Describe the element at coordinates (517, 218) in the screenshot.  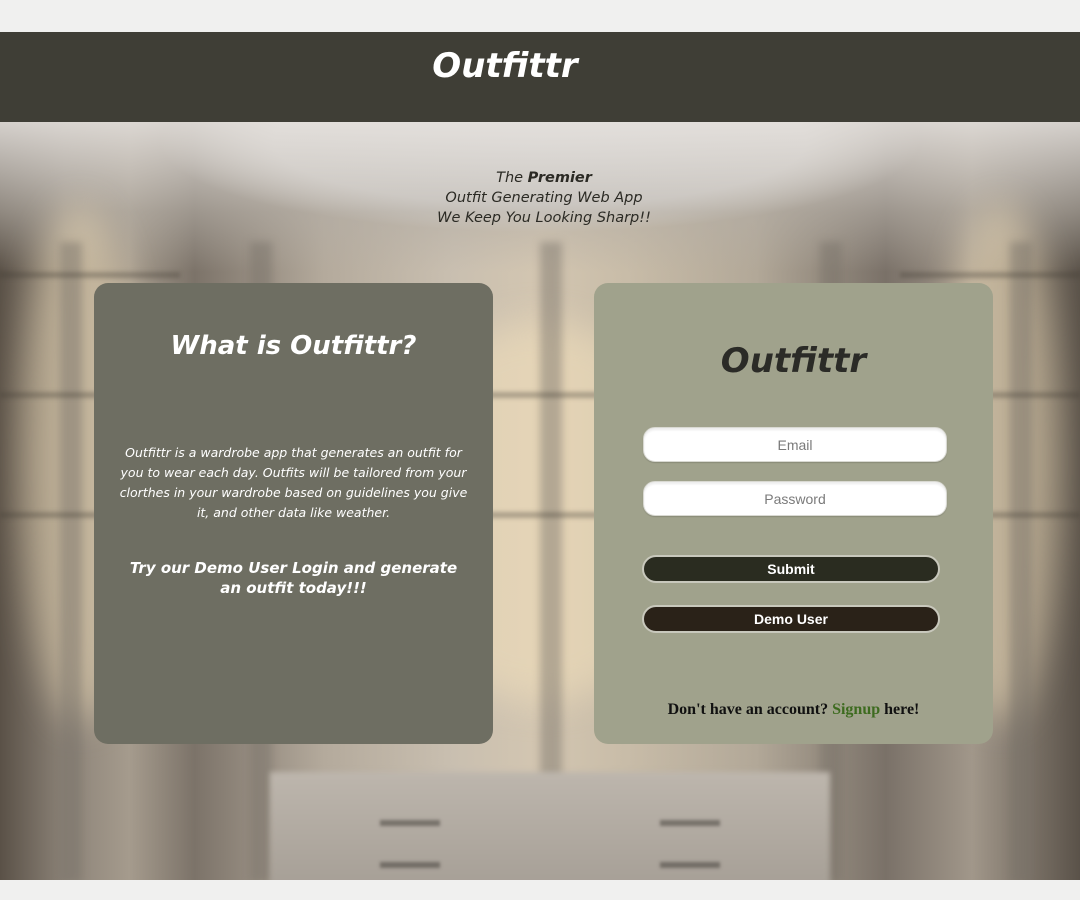
I see `tagline-prefix: We Keep You Looking` at that location.